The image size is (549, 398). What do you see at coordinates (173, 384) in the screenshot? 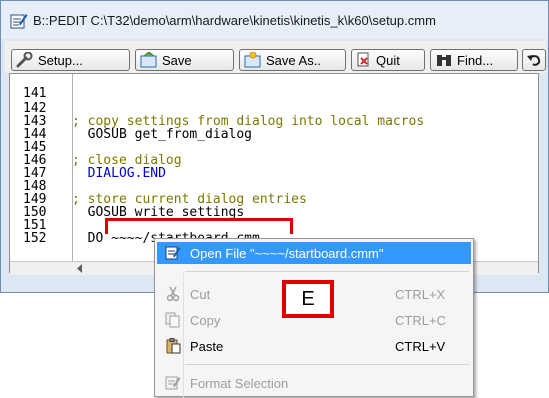
I see `format-selection-icon` at bounding box center [173, 384].